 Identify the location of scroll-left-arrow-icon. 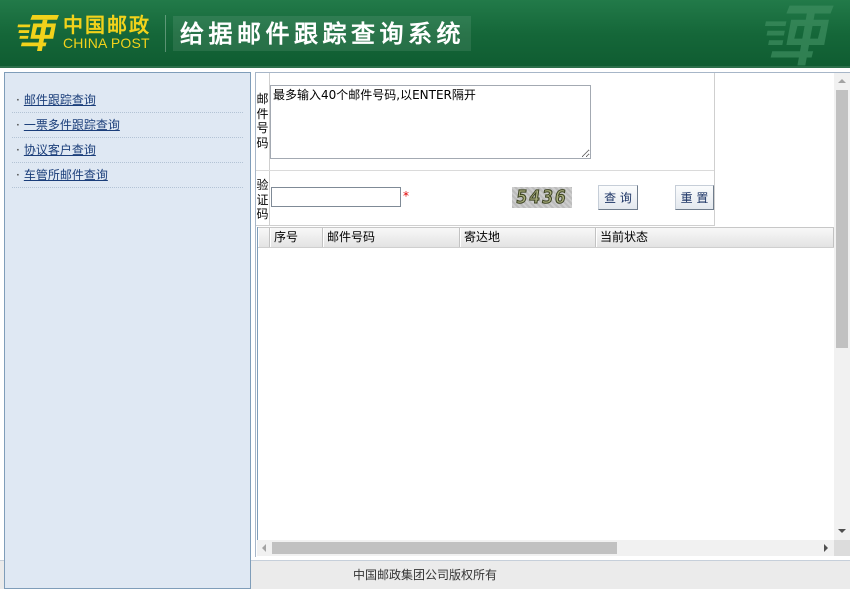
(264, 548).